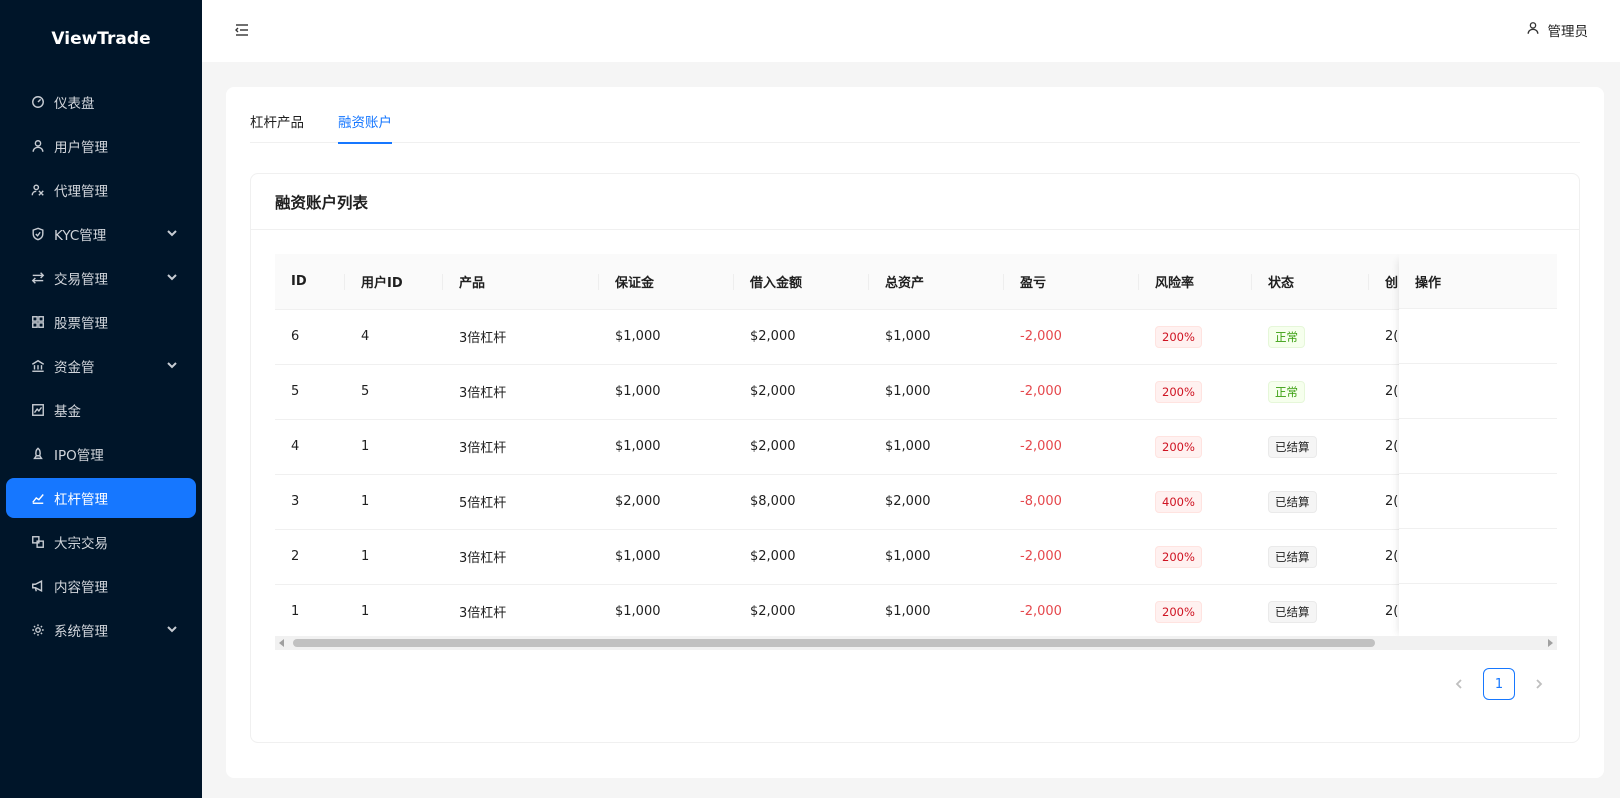  Describe the element at coordinates (801, 502) in the screenshot. I see `cell-borrowed: $8,000` at that location.